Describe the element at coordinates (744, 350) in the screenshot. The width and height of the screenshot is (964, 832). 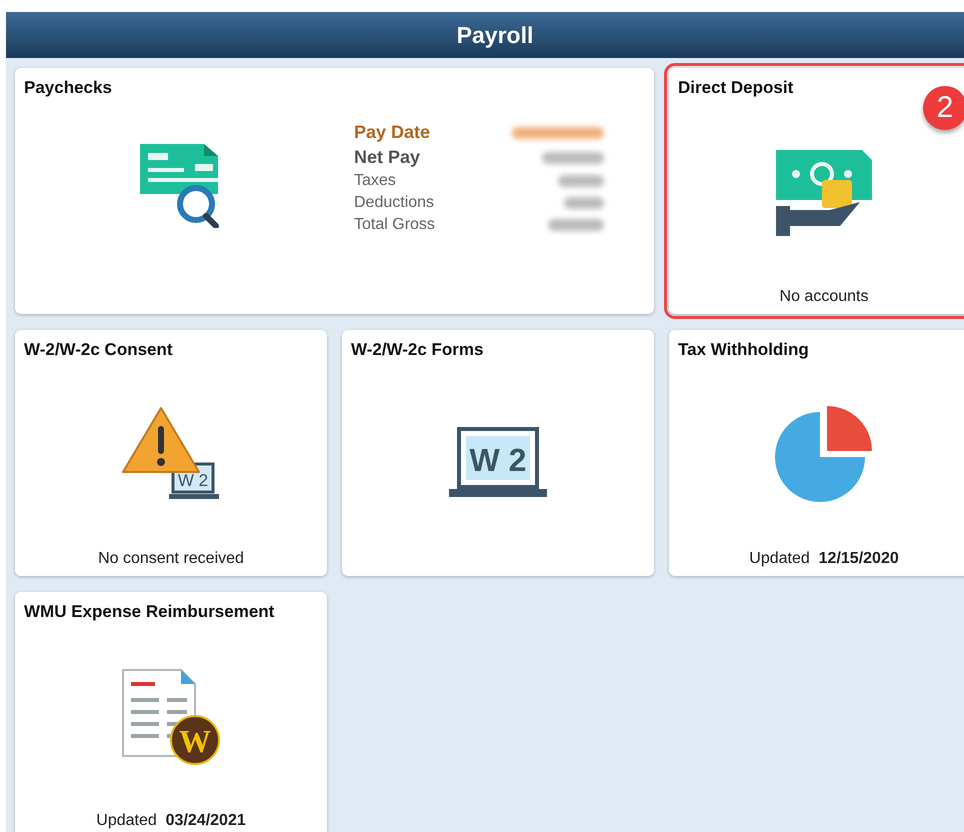
I see `tile-title: Tax Withholding` at that location.